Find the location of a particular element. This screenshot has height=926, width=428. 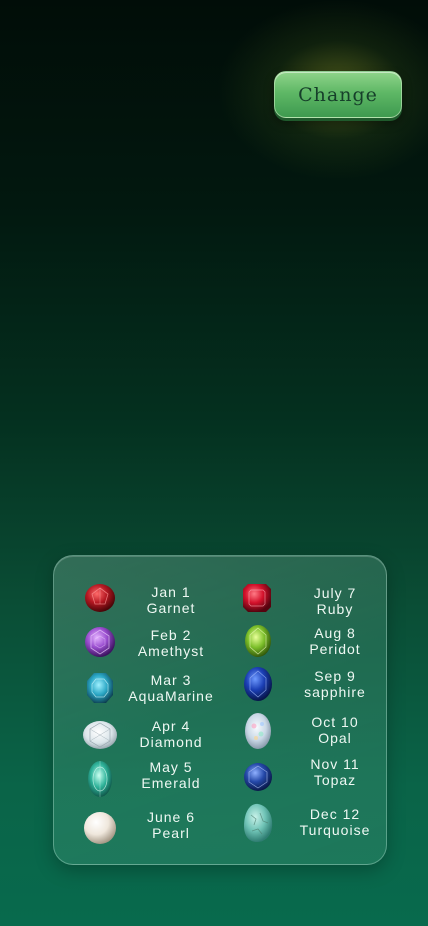

diamond-icon is located at coordinates (100, 735).